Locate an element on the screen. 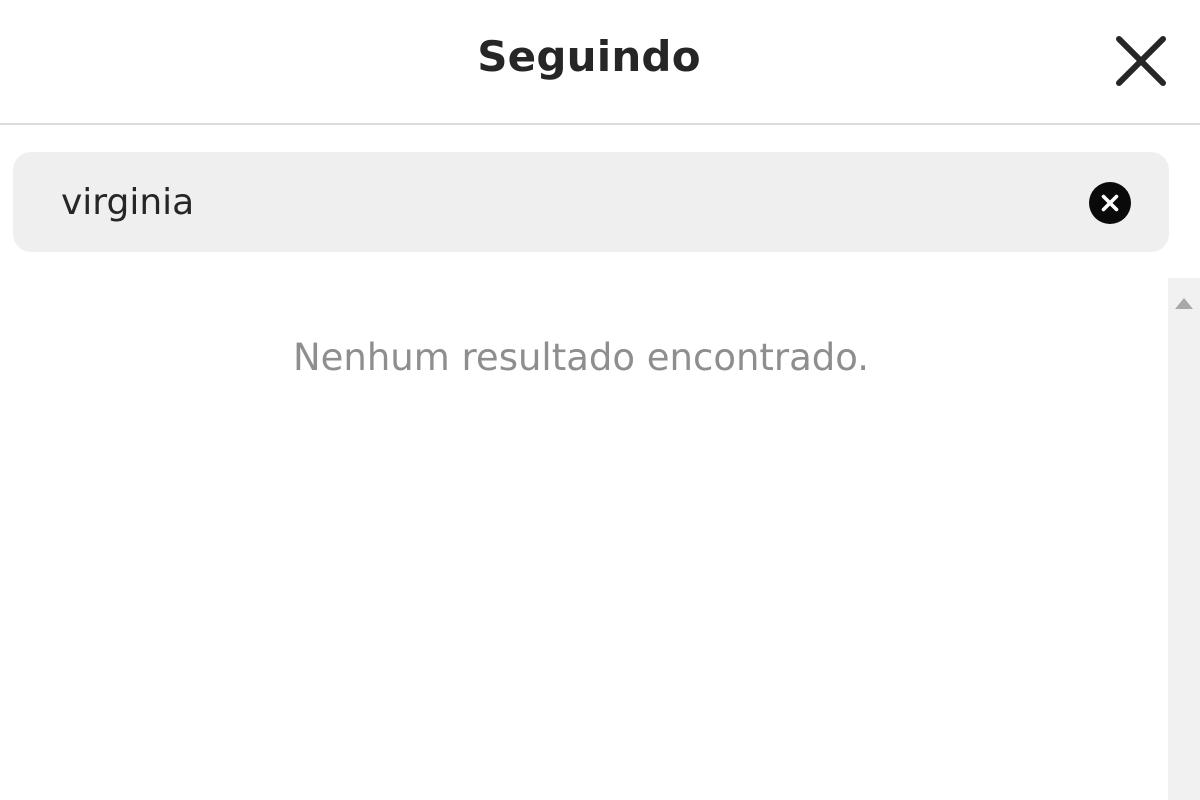 The height and width of the screenshot is (800, 1200). scrollbar is located at coordinates (1184, 539).